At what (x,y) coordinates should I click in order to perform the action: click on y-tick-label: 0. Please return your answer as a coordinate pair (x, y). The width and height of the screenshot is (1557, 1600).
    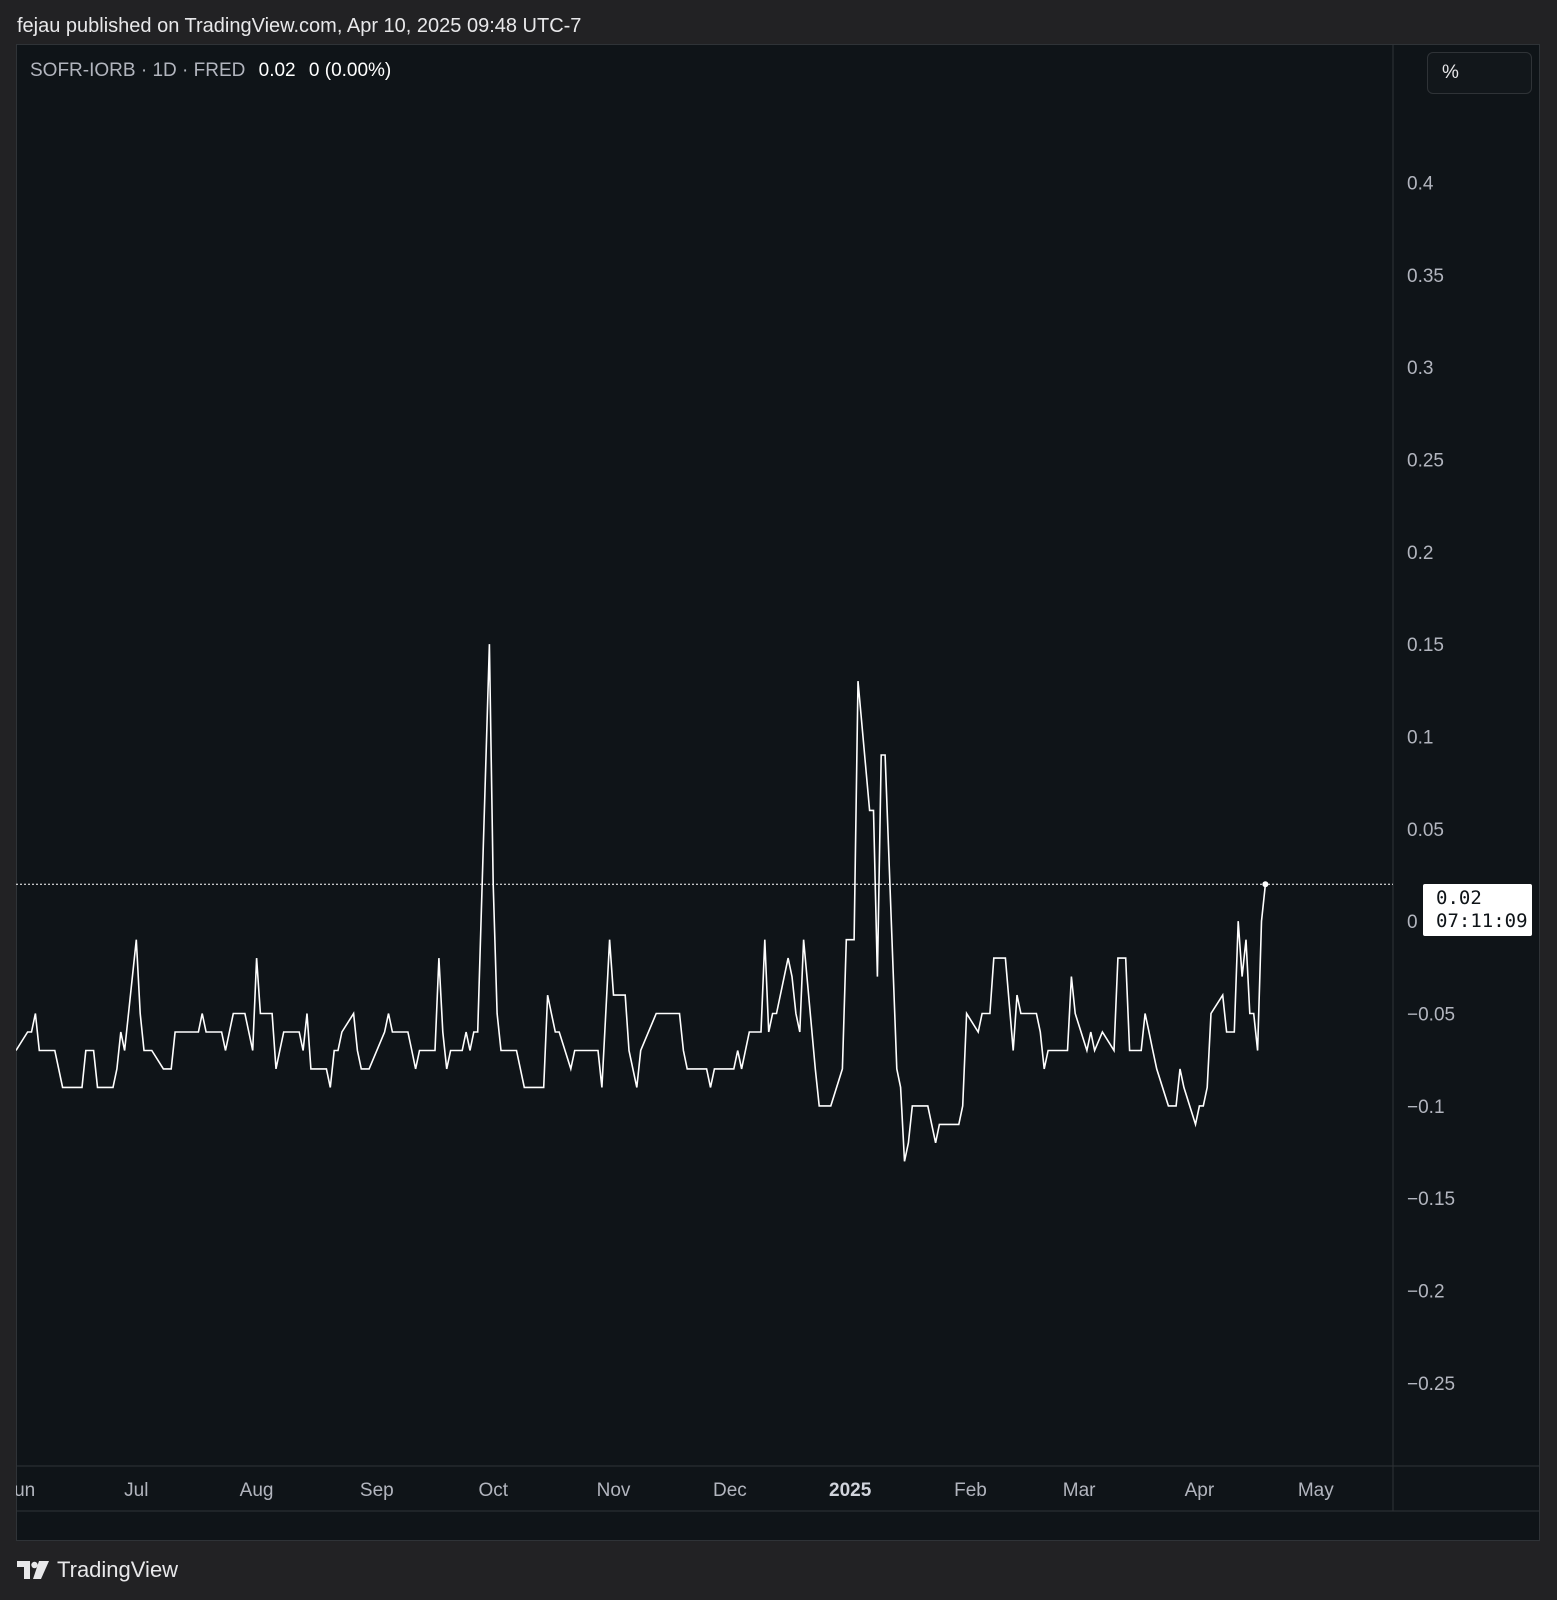
    Looking at the image, I should click on (1412, 922).